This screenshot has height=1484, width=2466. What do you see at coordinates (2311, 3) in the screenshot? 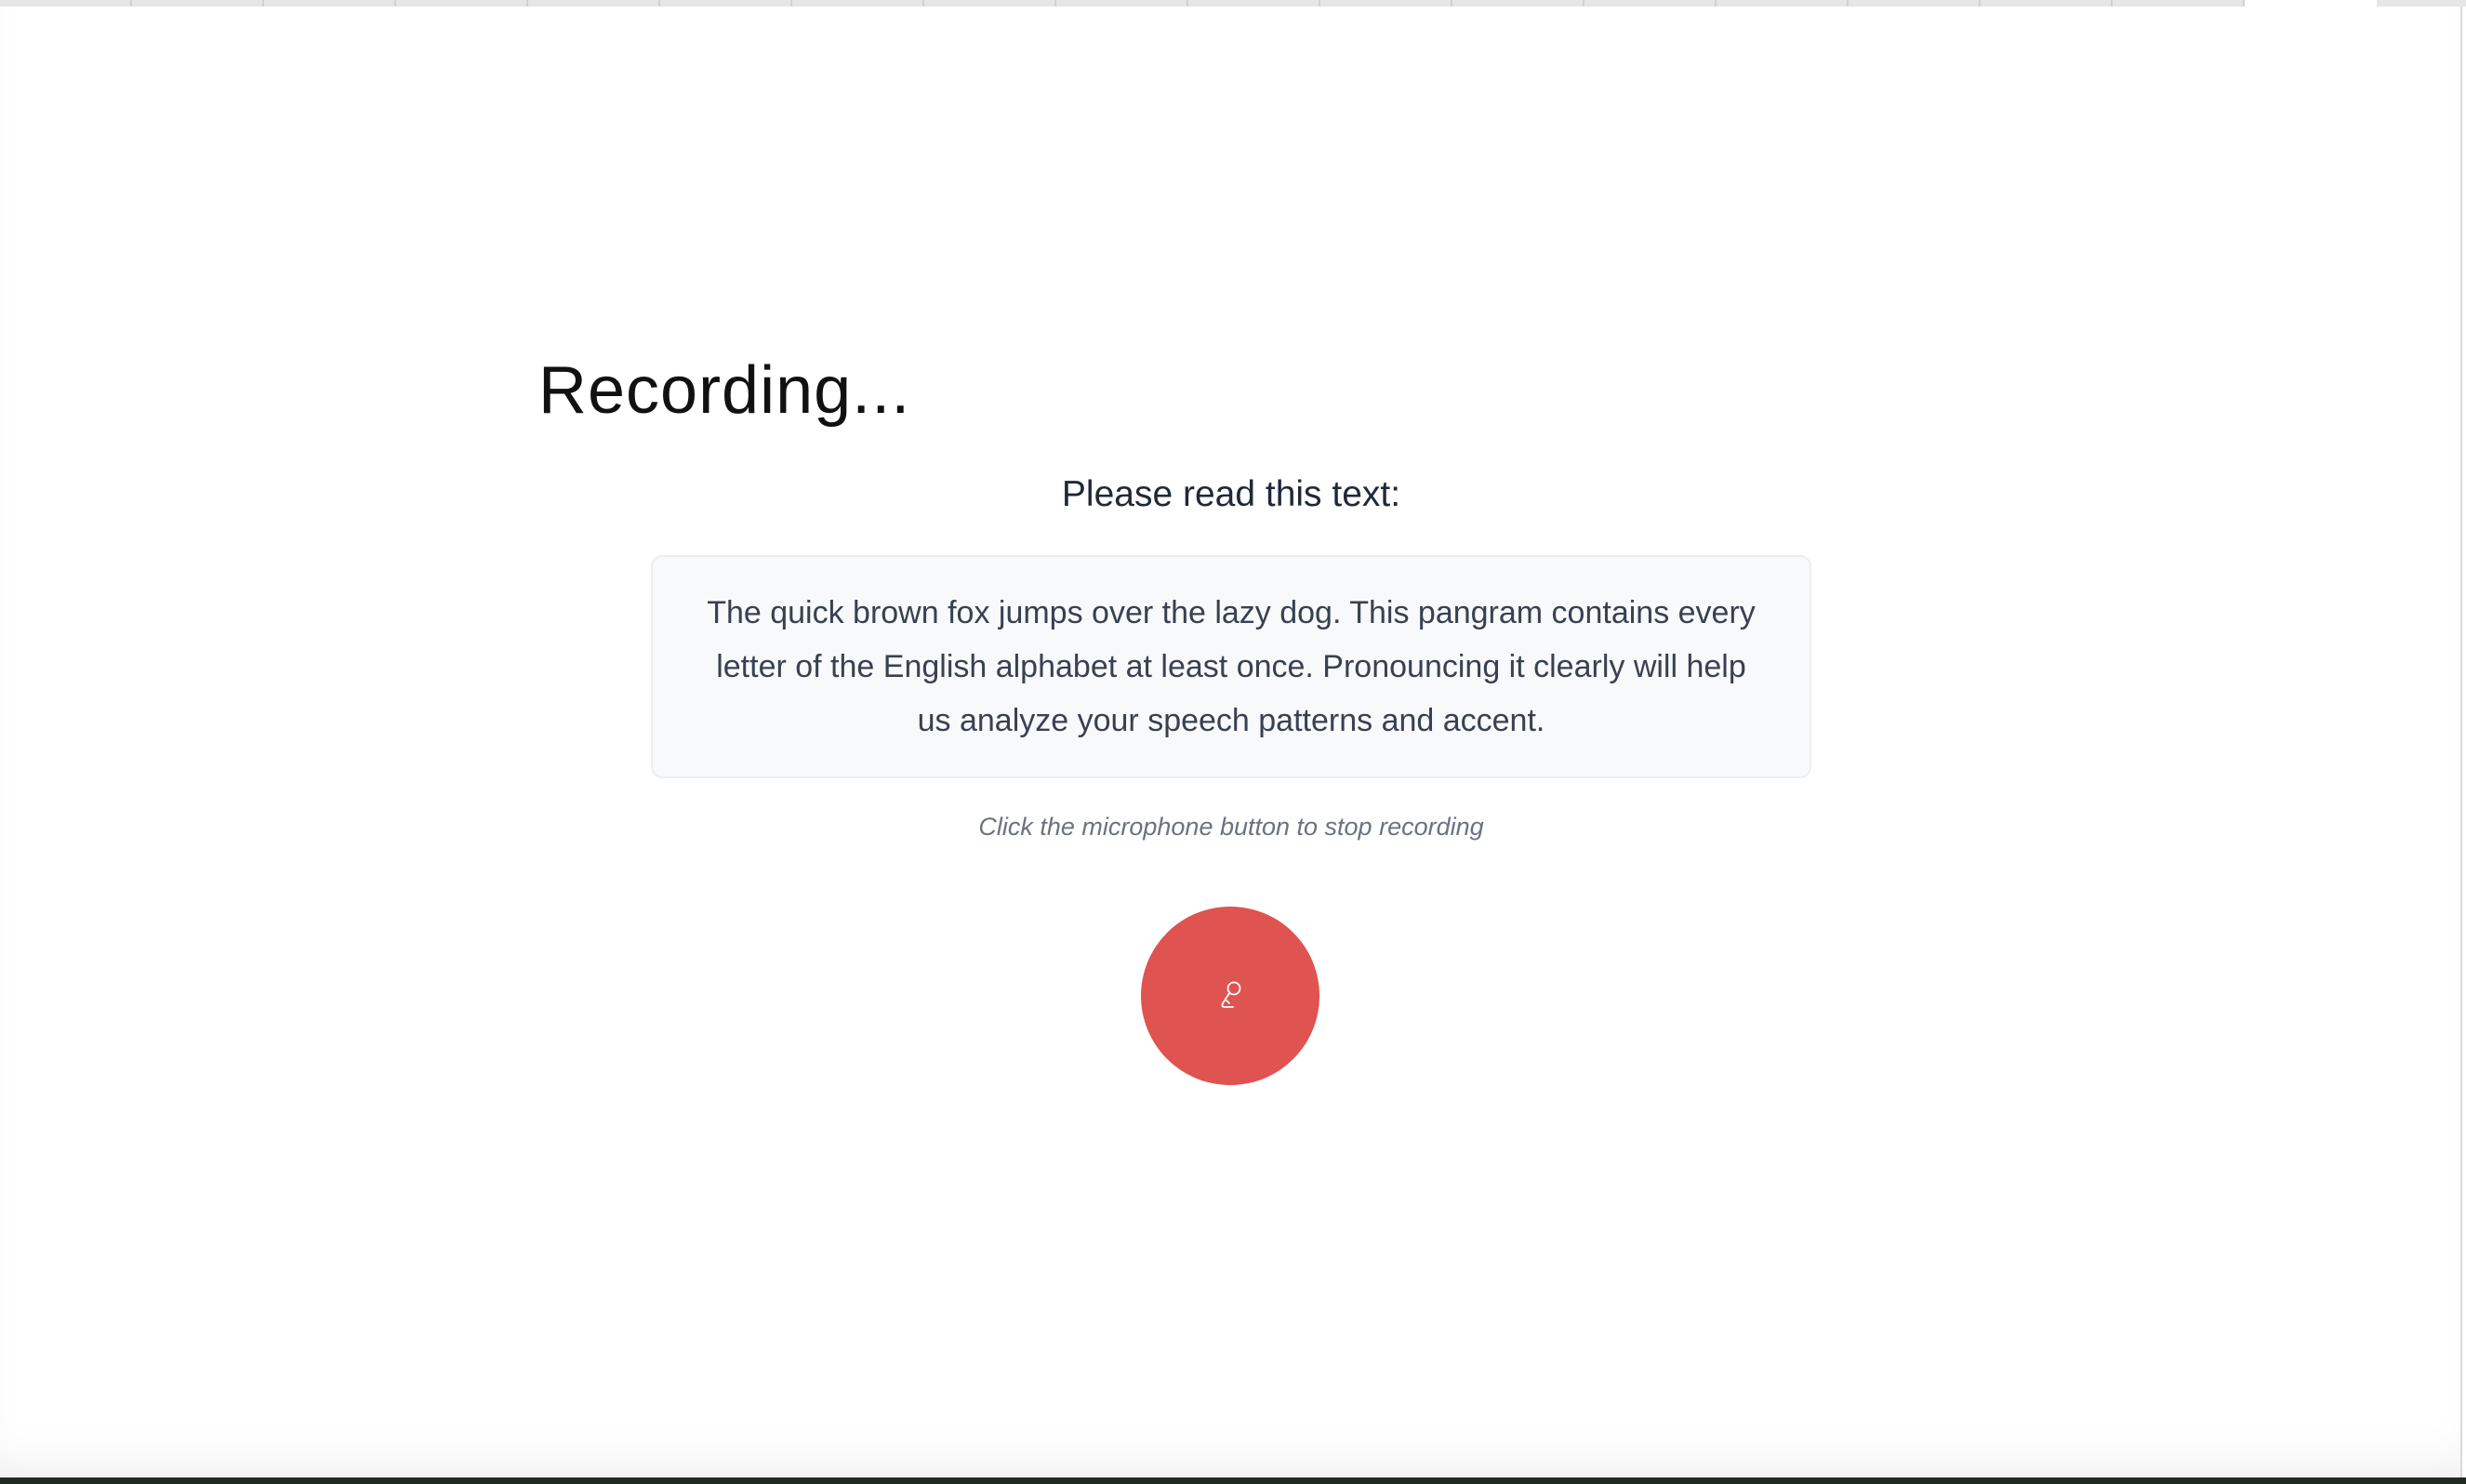
I see `browser-tab-active` at bounding box center [2311, 3].